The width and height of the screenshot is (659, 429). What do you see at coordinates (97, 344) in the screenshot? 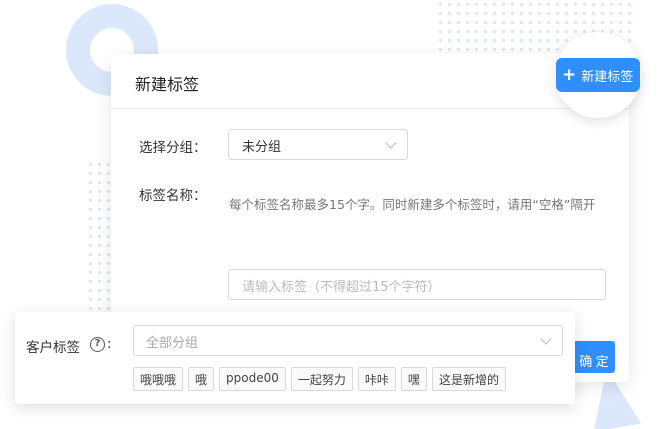
I see `help-icon: ?` at bounding box center [97, 344].